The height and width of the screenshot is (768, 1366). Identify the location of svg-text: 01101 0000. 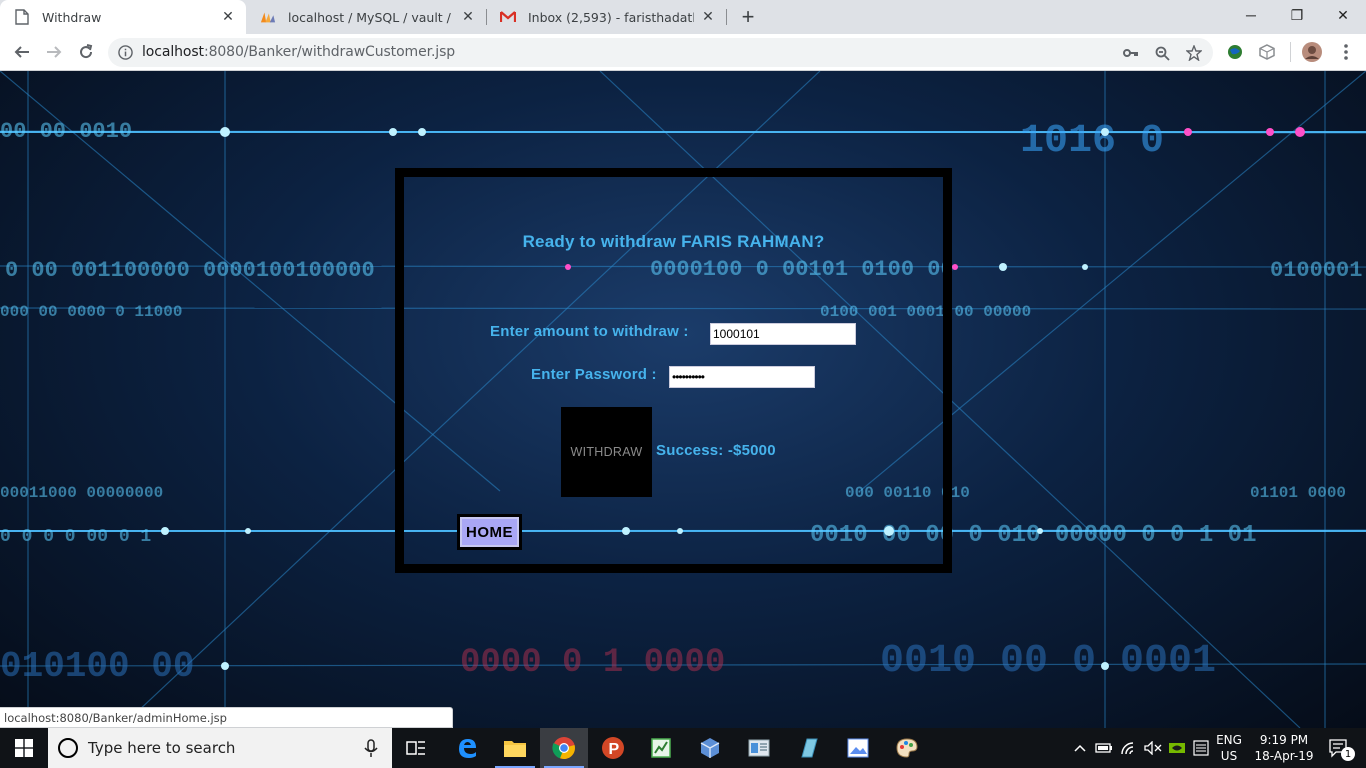
(1298, 493).